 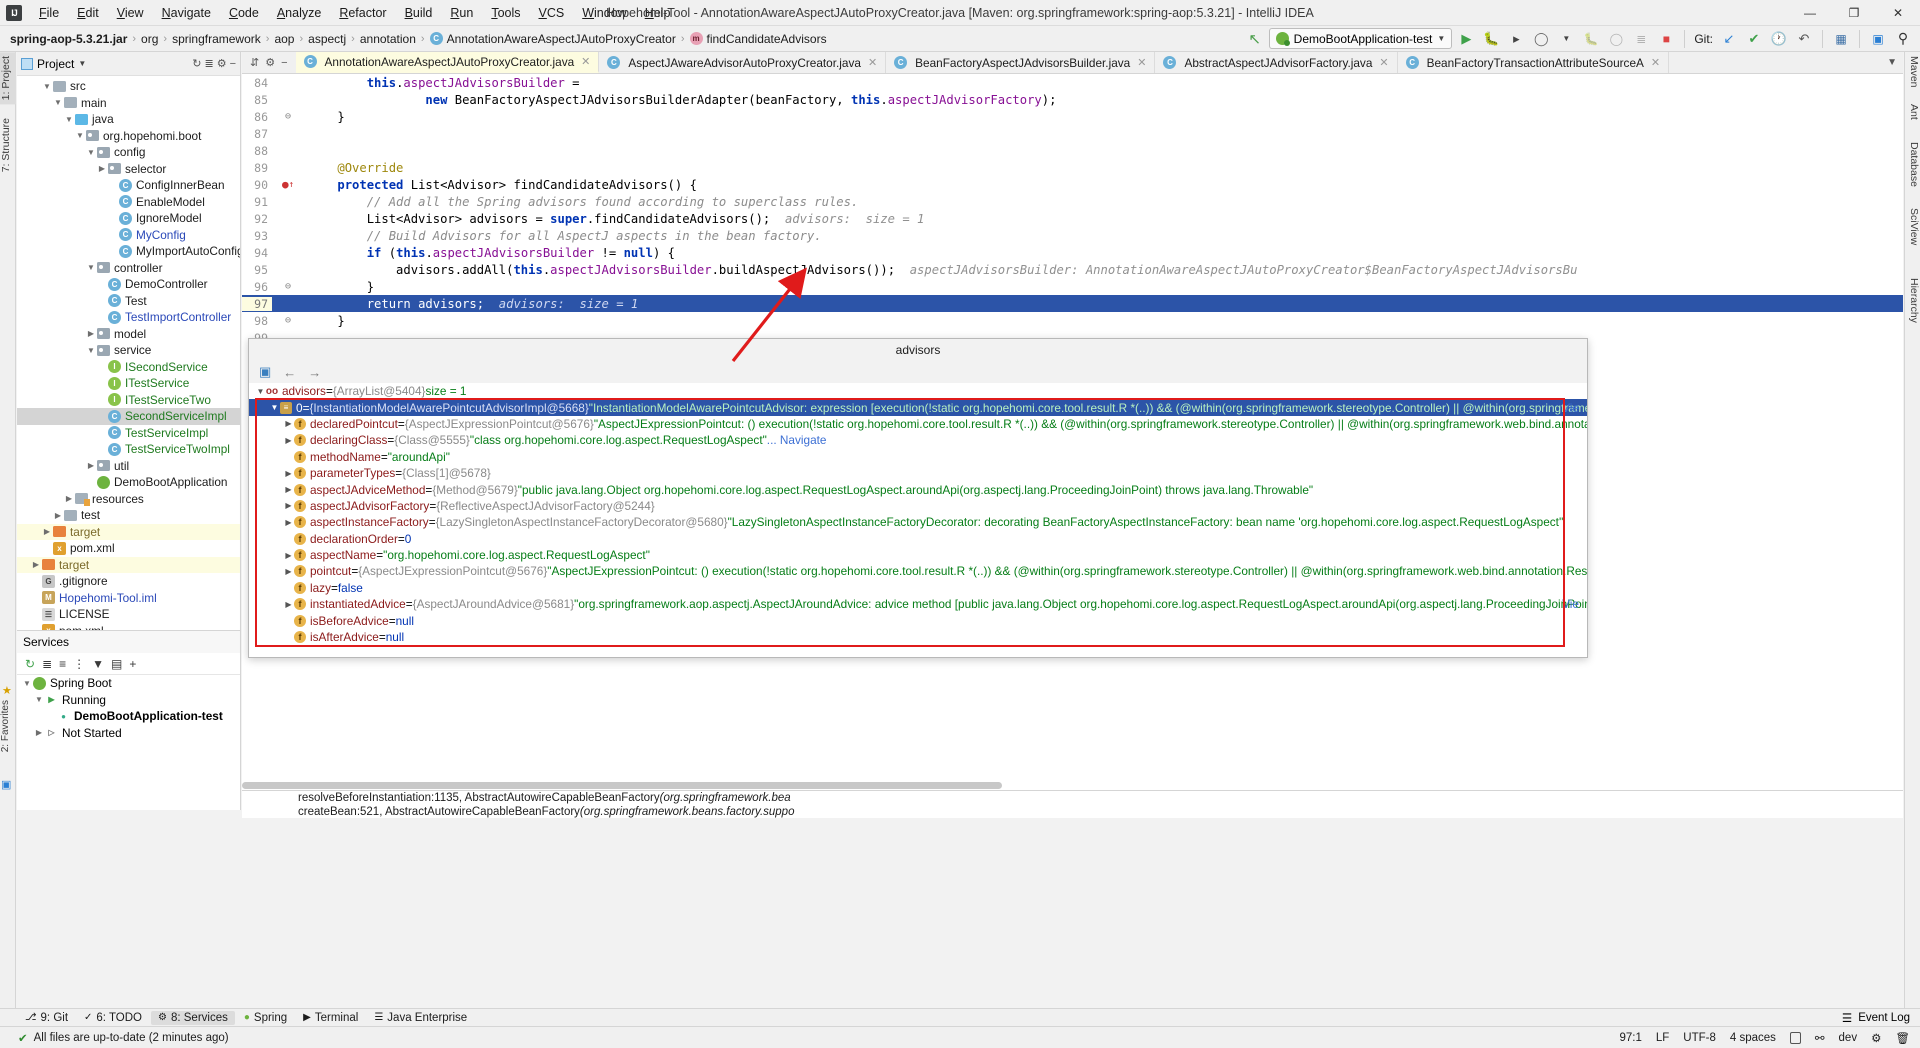 I want to click on menu-item-analyze: Analyze, so click(x=299, y=13).